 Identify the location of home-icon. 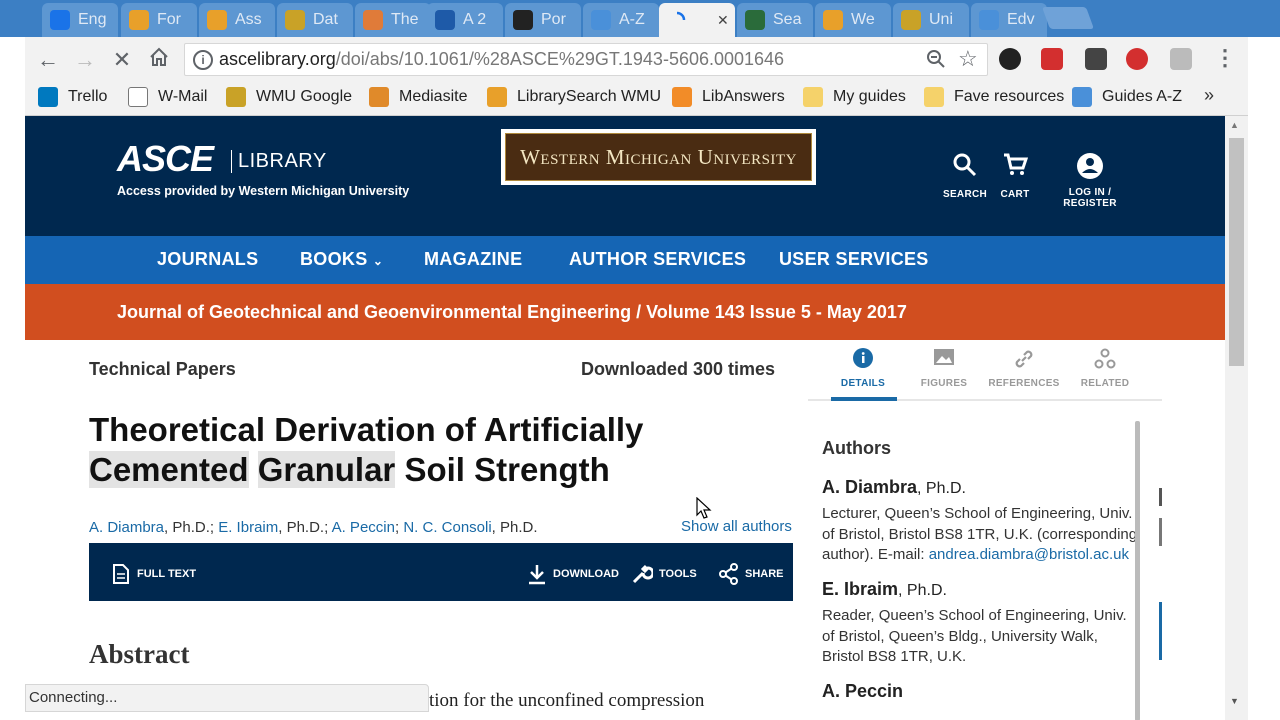
(159, 60).